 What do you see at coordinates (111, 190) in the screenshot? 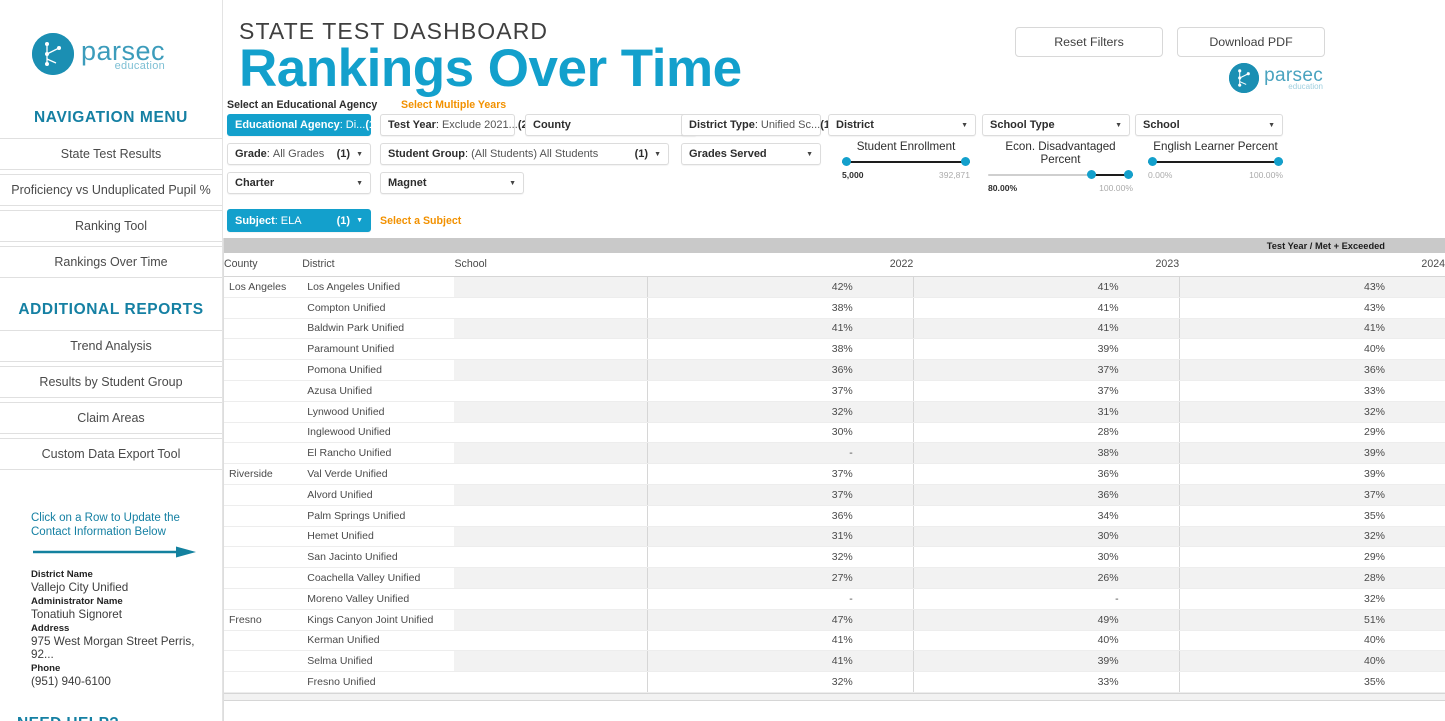
I see `sidebar-item-proficiency-vs-unduplicated-pupil: Proficiency vs Unduplicated Pupil %` at bounding box center [111, 190].